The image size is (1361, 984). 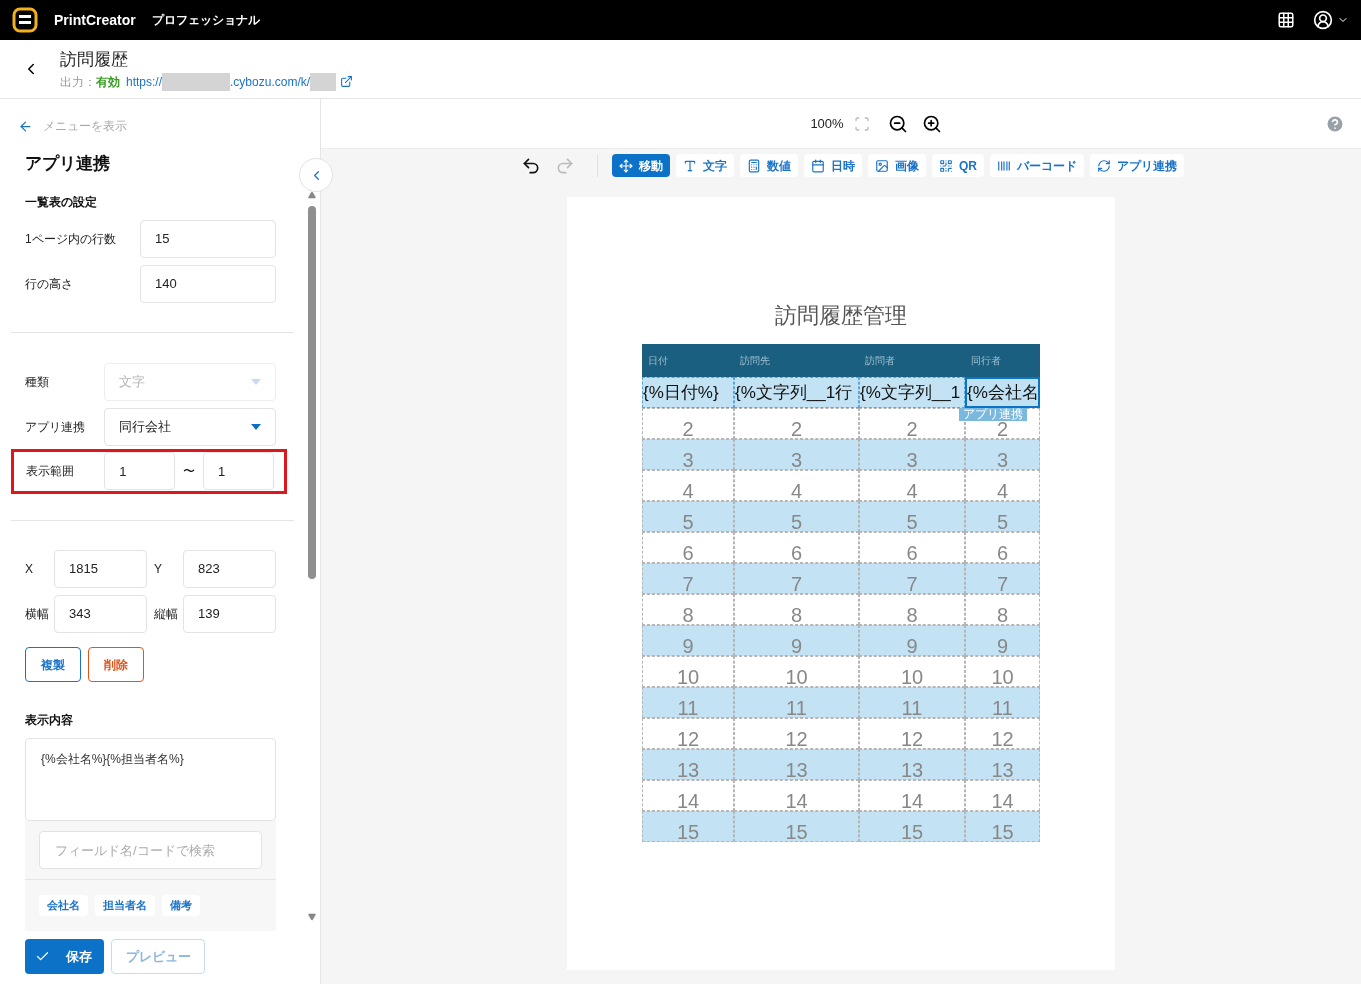 What do you see at coordinates (29, 570) in the screenshot?
I see `field-label: X` at bounding box center [29, 570].